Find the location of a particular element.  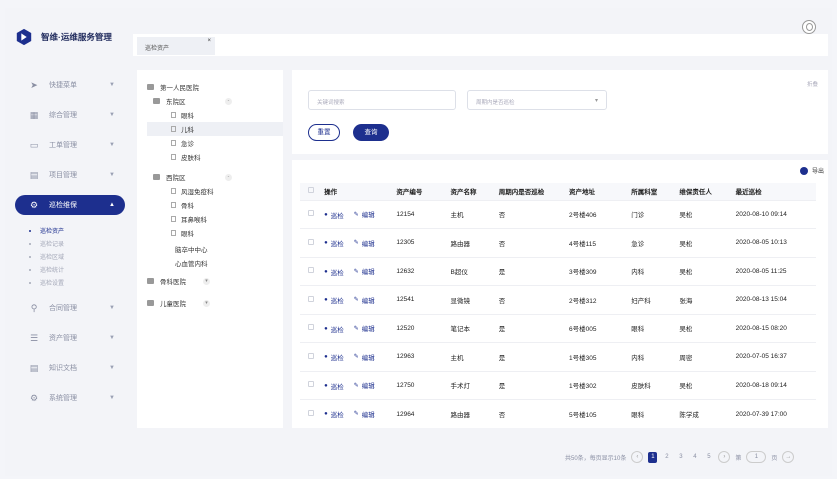

reset-button: 重置 is located at coordinates (324, 132).